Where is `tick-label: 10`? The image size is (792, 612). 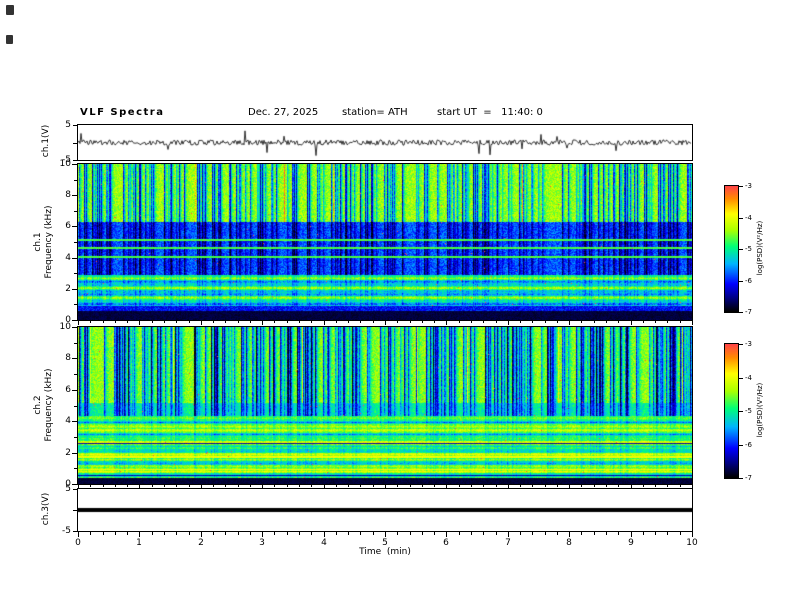
tick-label: 10 is located at coordinates (65, 327).